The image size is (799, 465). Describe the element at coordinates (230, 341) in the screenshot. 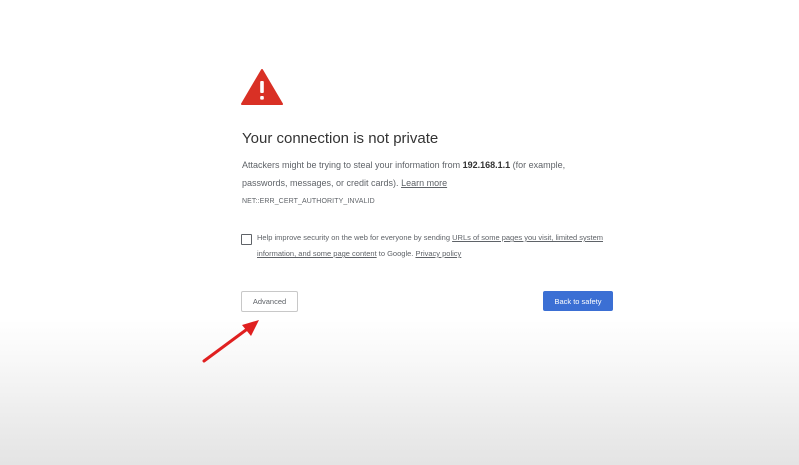

I see `red-arrow-icon` at that location.